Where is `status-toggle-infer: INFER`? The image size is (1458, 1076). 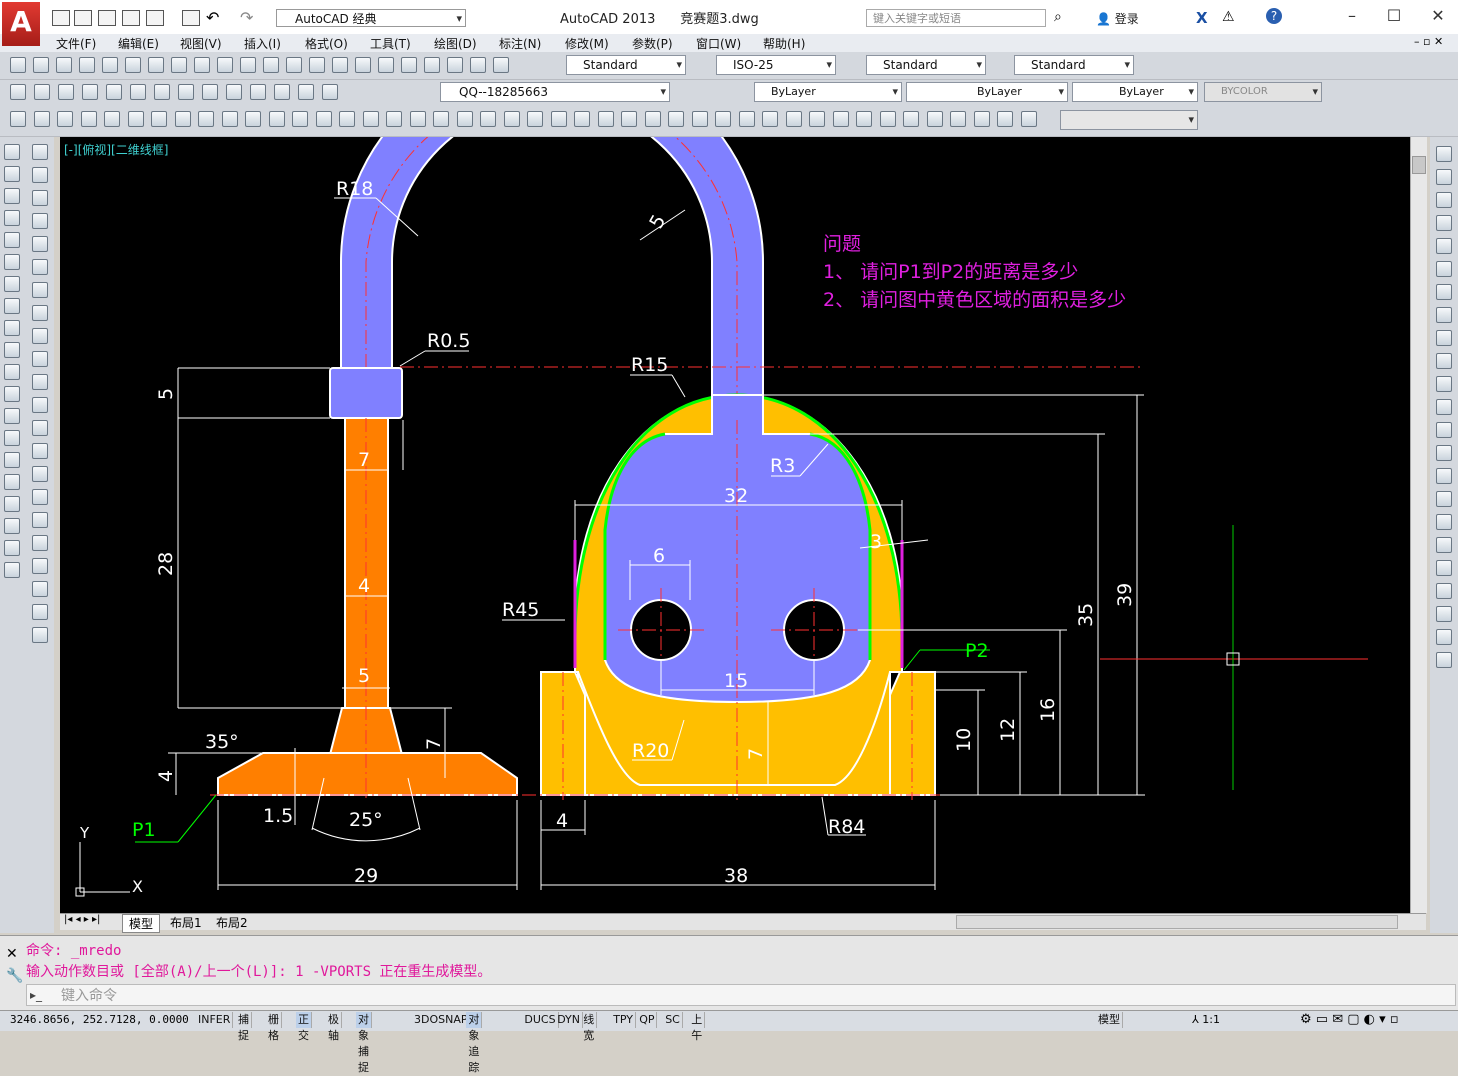
status-toggle-infer: INFER is located at coordinates (215, 1020).